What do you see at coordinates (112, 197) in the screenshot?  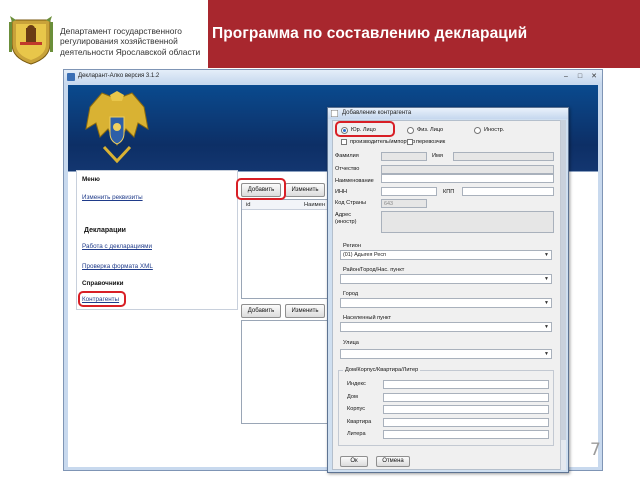 I see `menu-item-change-requisites: Изменить реквизиты` at bounding box center [112, 197].